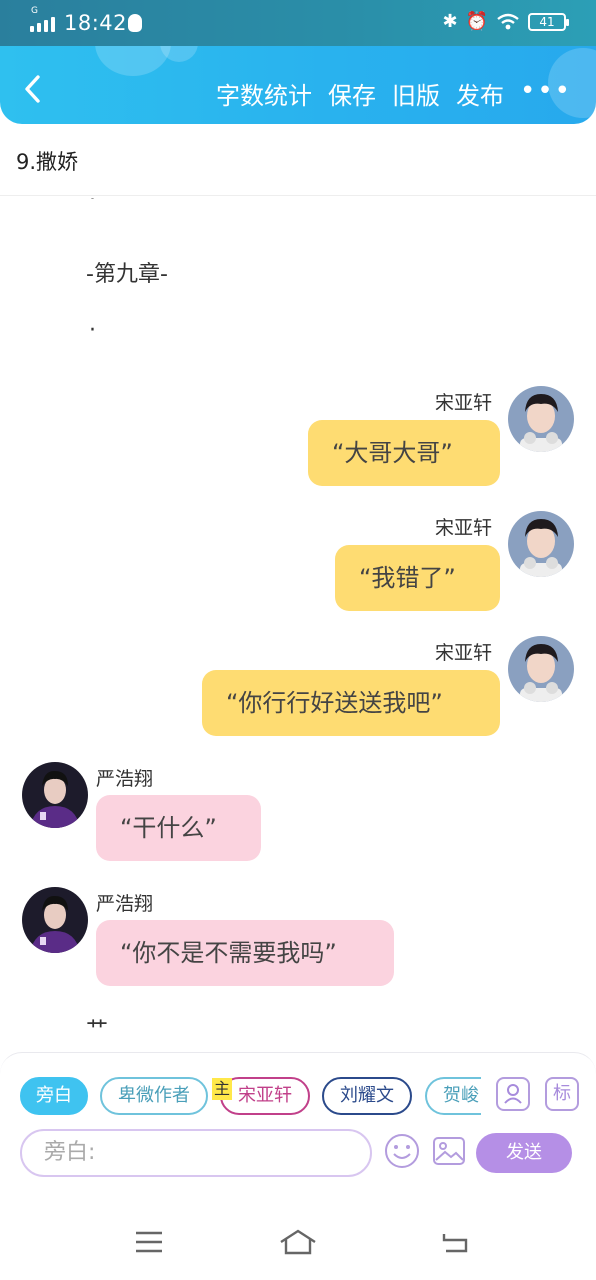 This screenshot has height=1280, width=596. I want to click on old-version-button: 旧版, so click(416, 93).